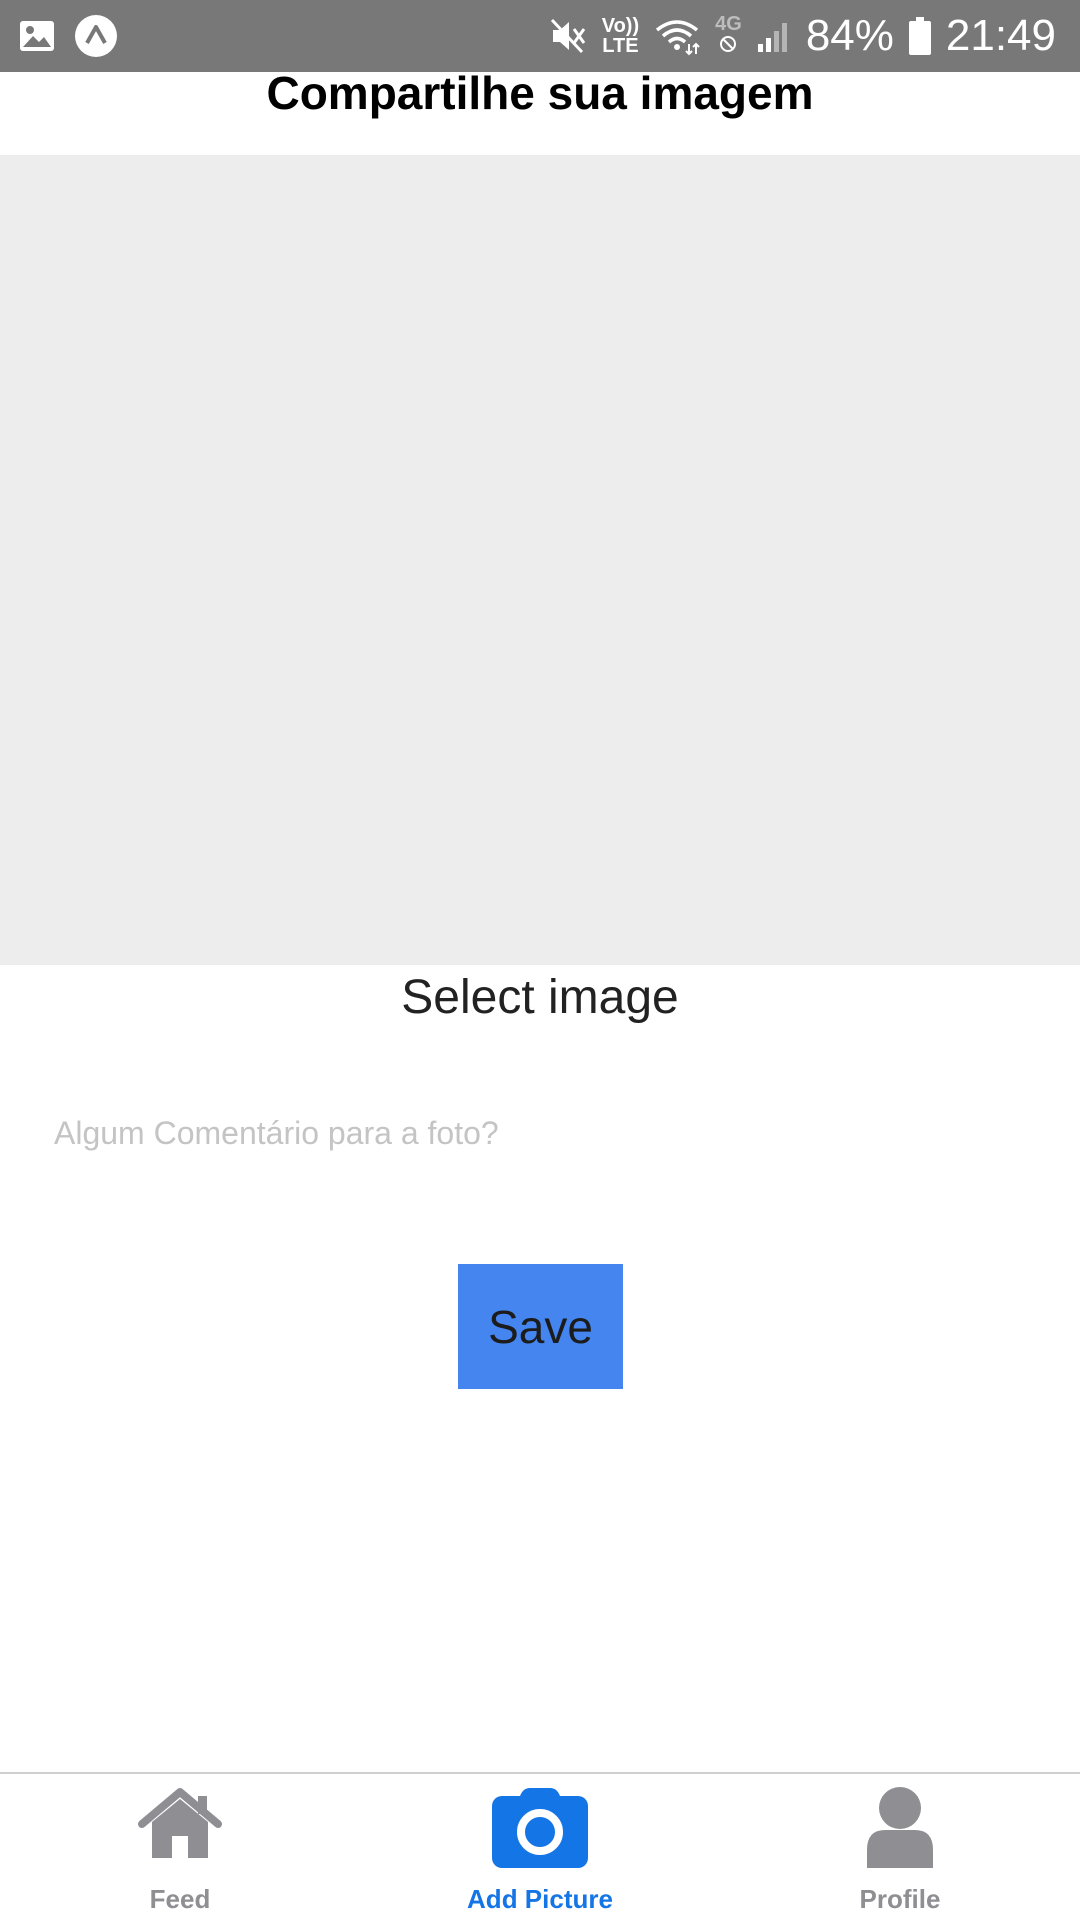  What do you see at coordinates (728, 44) in the screenshot?
I see `no-data-icon` at bounding box center [728, 44].